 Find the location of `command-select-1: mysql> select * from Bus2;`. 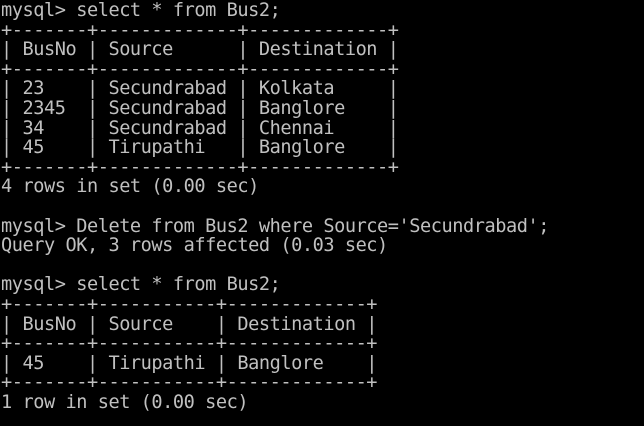

command-select-1: mysql> select * from Bus2; is located at coordinates (141, 10).